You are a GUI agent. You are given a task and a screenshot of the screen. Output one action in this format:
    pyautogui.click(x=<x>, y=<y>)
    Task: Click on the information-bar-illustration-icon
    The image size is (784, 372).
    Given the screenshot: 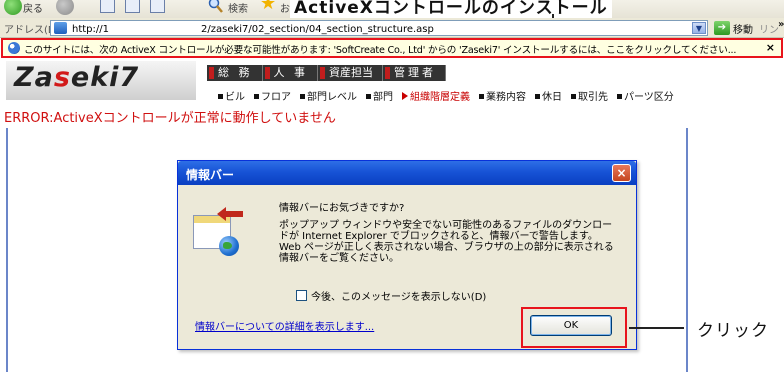 What is the action you would take?
    pyautogui.click(x=219, y=236)
    